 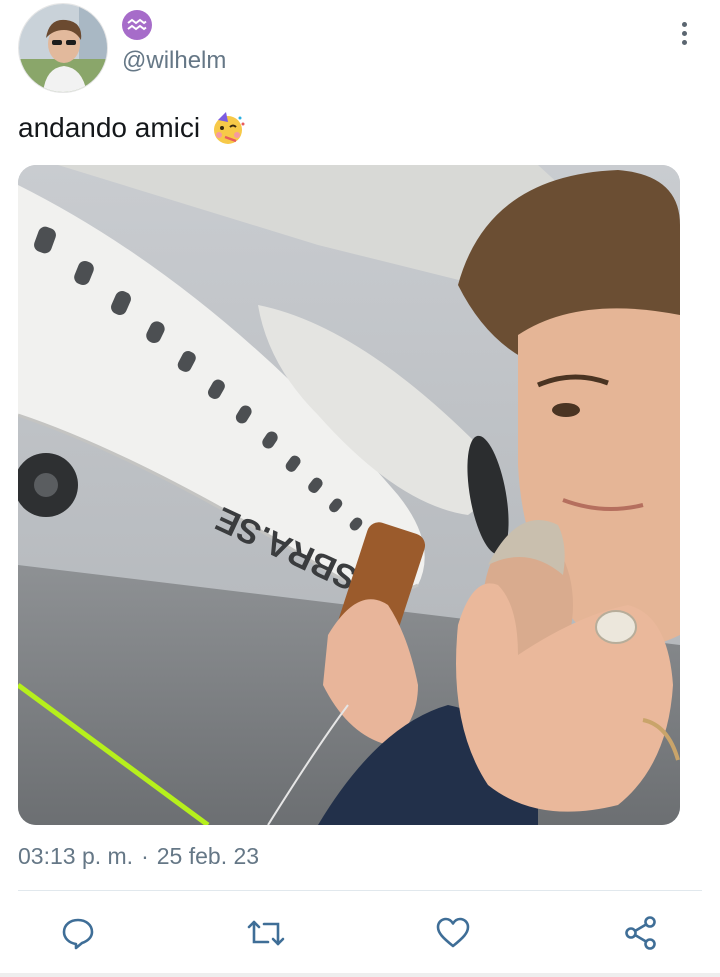 I want to click on tweet-timestamp: 03:13 p. m. · 25 feb. 23, so click(x=138, y=856).